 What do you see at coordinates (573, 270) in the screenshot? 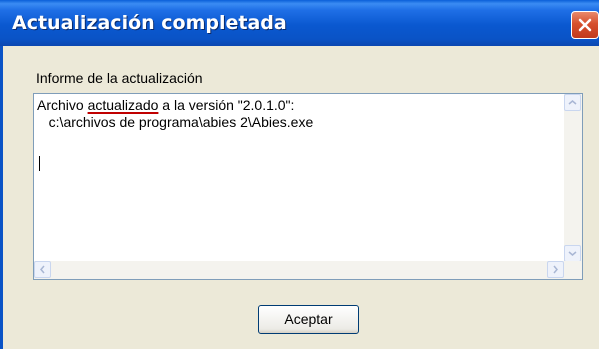
I see `scrollbar-corner` at bounding box center [573, 270].